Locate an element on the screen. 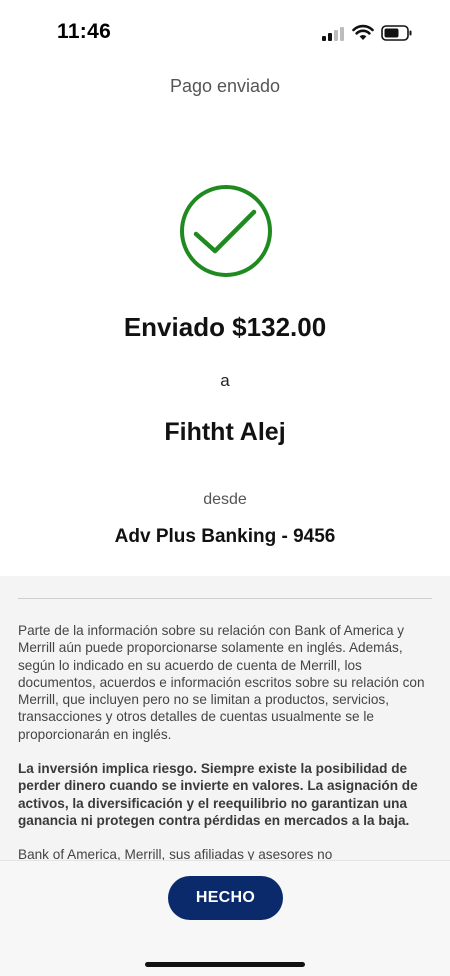 The width and height of the screenshot is (450, 976). recipient-name: Fihtht Alej is located at coordinates (225, 432).